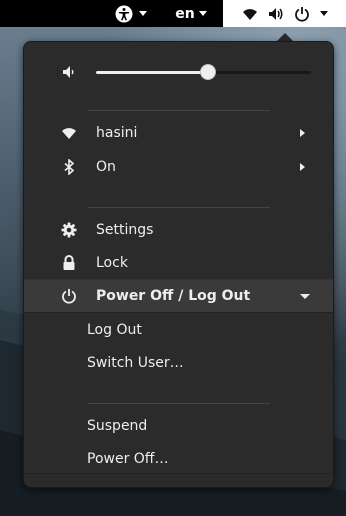 The image size is (346, 516). Describe the element at coordinates (112, 262) in the screenshot. I see `lock-label: Lock` at that location.